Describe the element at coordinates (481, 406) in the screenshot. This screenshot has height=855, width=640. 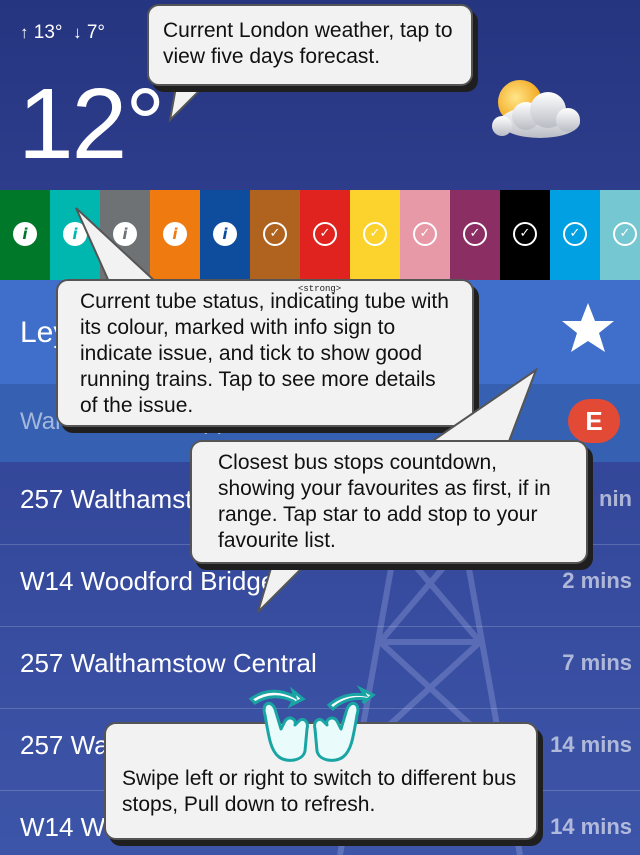
I see `bus-tip-tail-top` at that location.